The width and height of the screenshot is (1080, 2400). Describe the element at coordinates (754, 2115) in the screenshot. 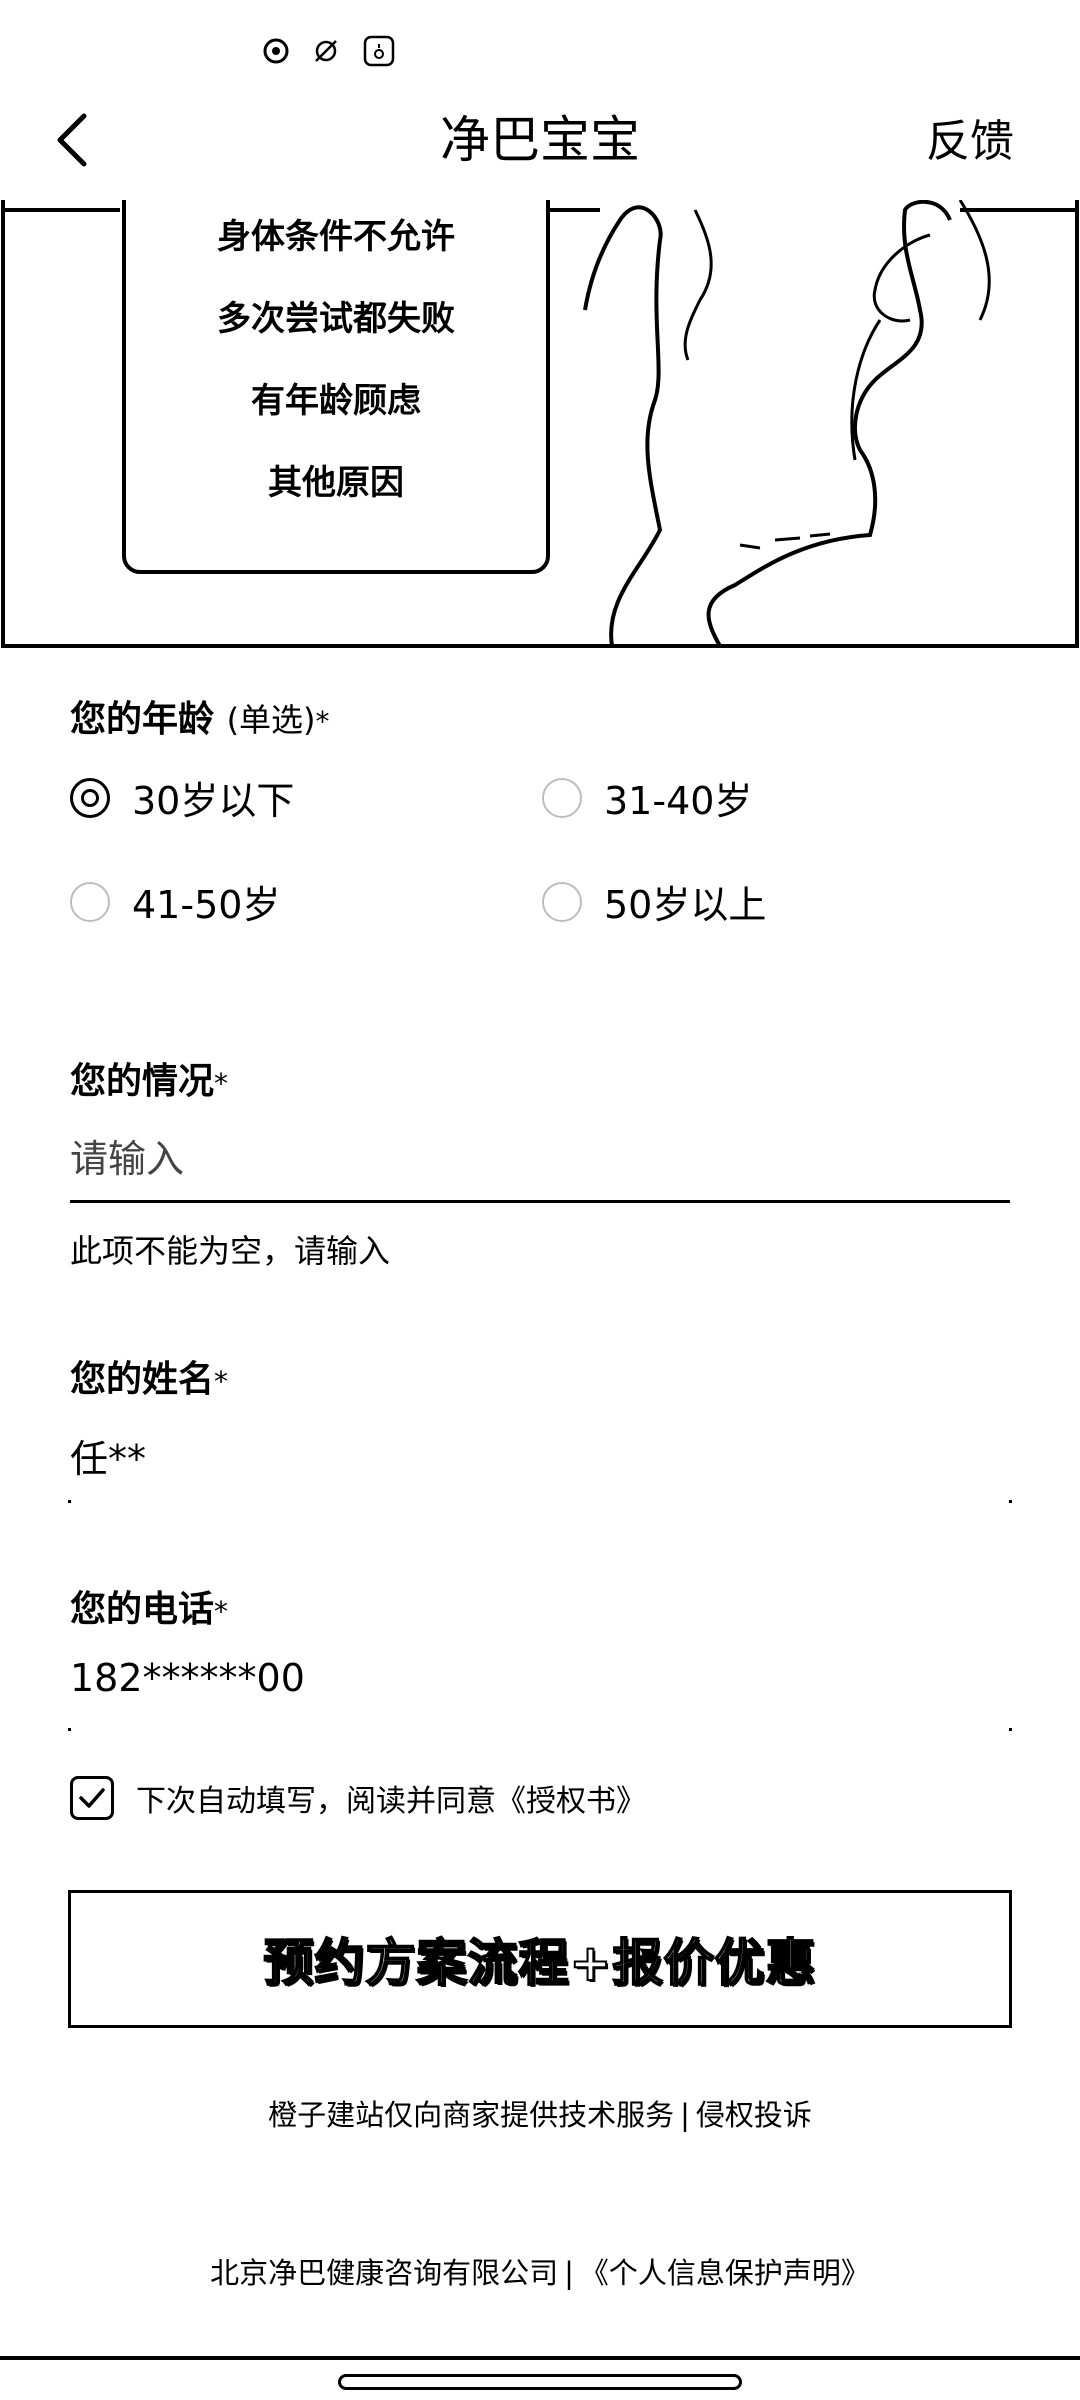

I see `report-link: 侵权投诉` at that location.